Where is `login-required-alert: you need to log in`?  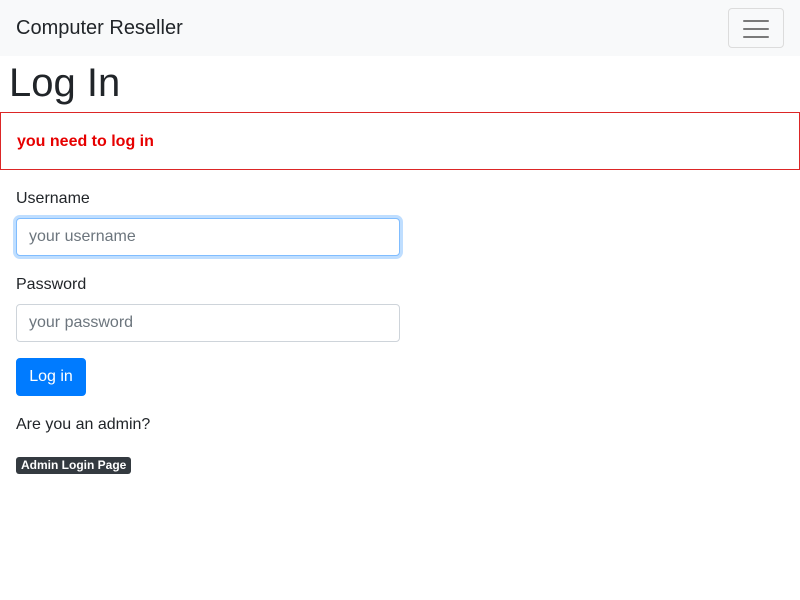
login-required-alert: you need to log in is located at coordinates (400, 141).